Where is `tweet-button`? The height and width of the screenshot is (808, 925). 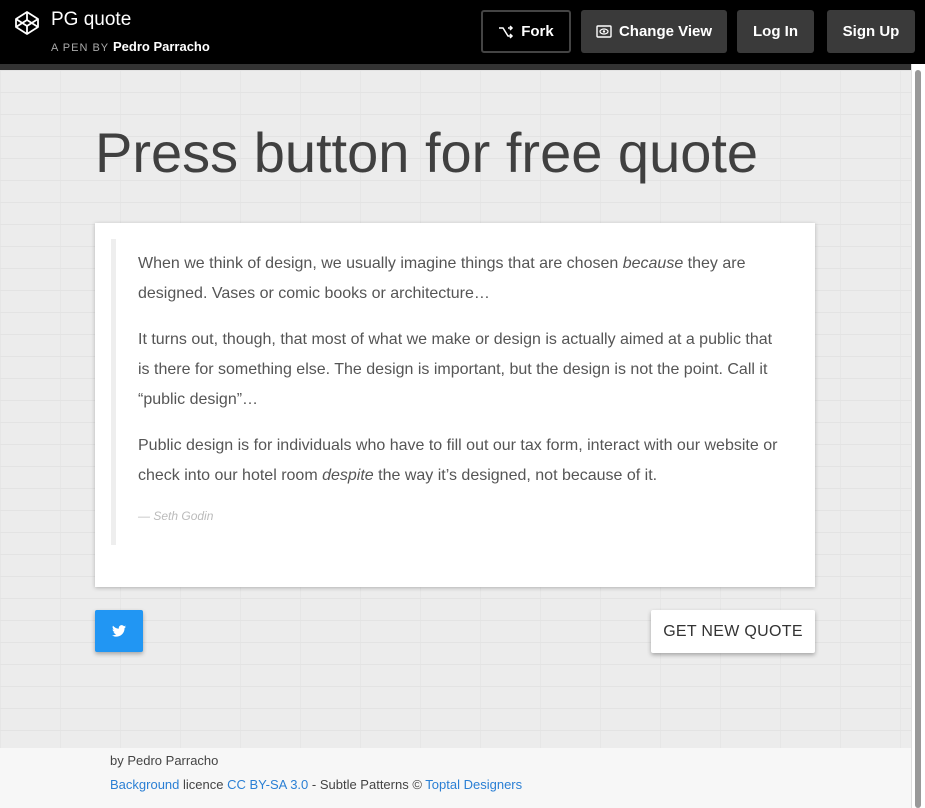 tweet-button is located at coordinates (119, 631).